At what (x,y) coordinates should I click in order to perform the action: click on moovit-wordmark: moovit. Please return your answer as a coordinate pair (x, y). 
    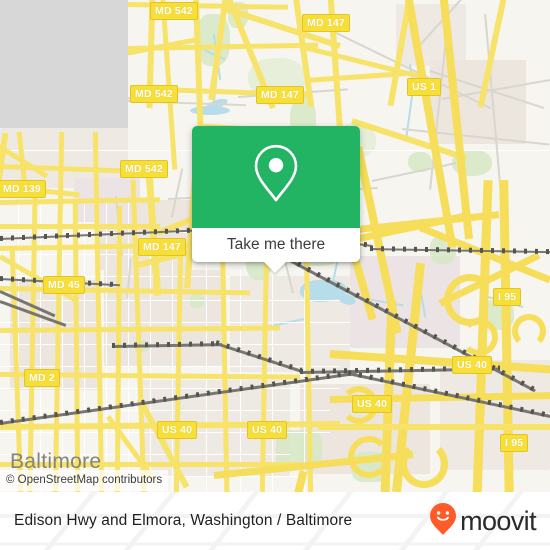
    Looking at the image, I should click on (498, 520).